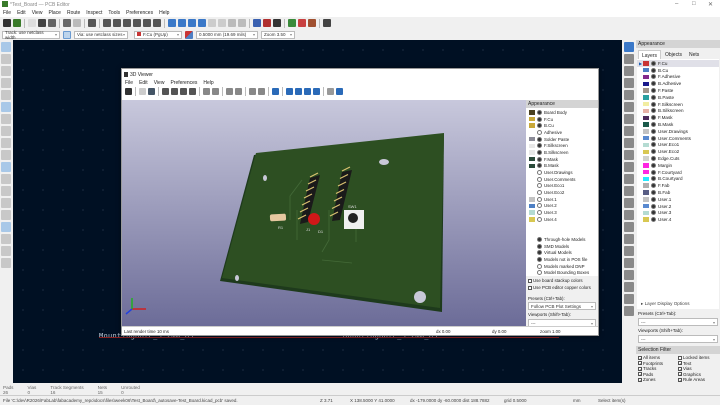 The image size is (720, 405). Describe the element at coordinates (562, 166) in the screenshot. I see `3d-layer-row: B.Mask` at that location.